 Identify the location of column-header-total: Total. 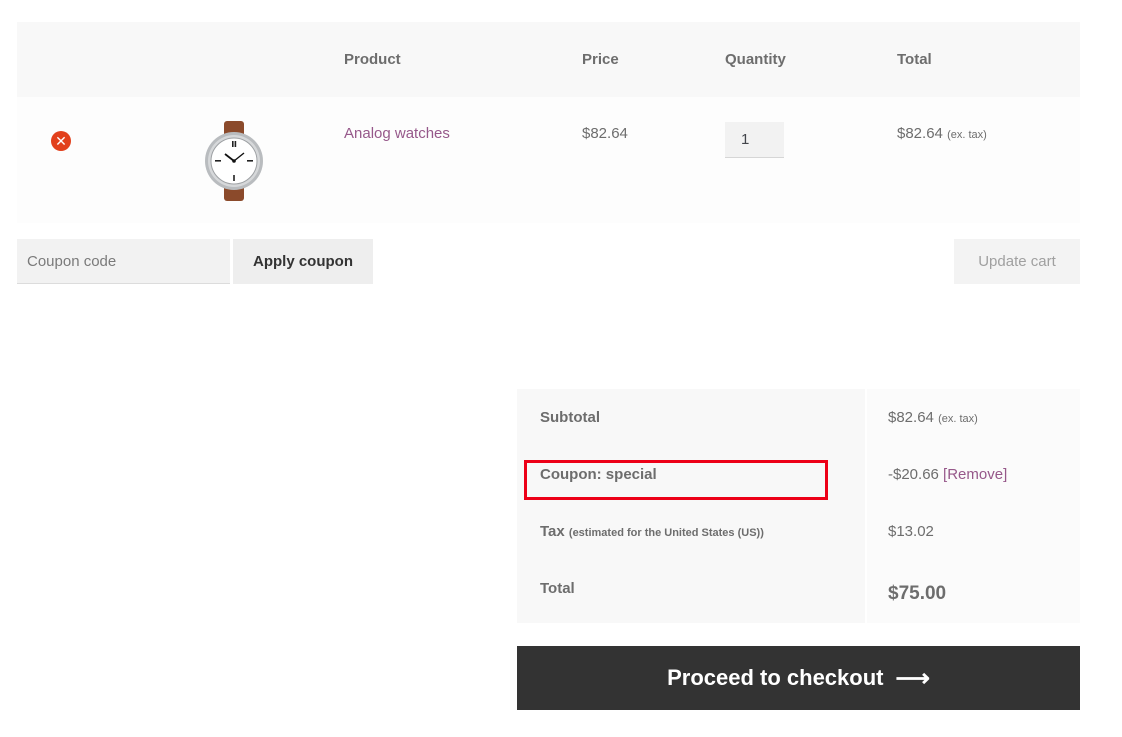
(914, 59).